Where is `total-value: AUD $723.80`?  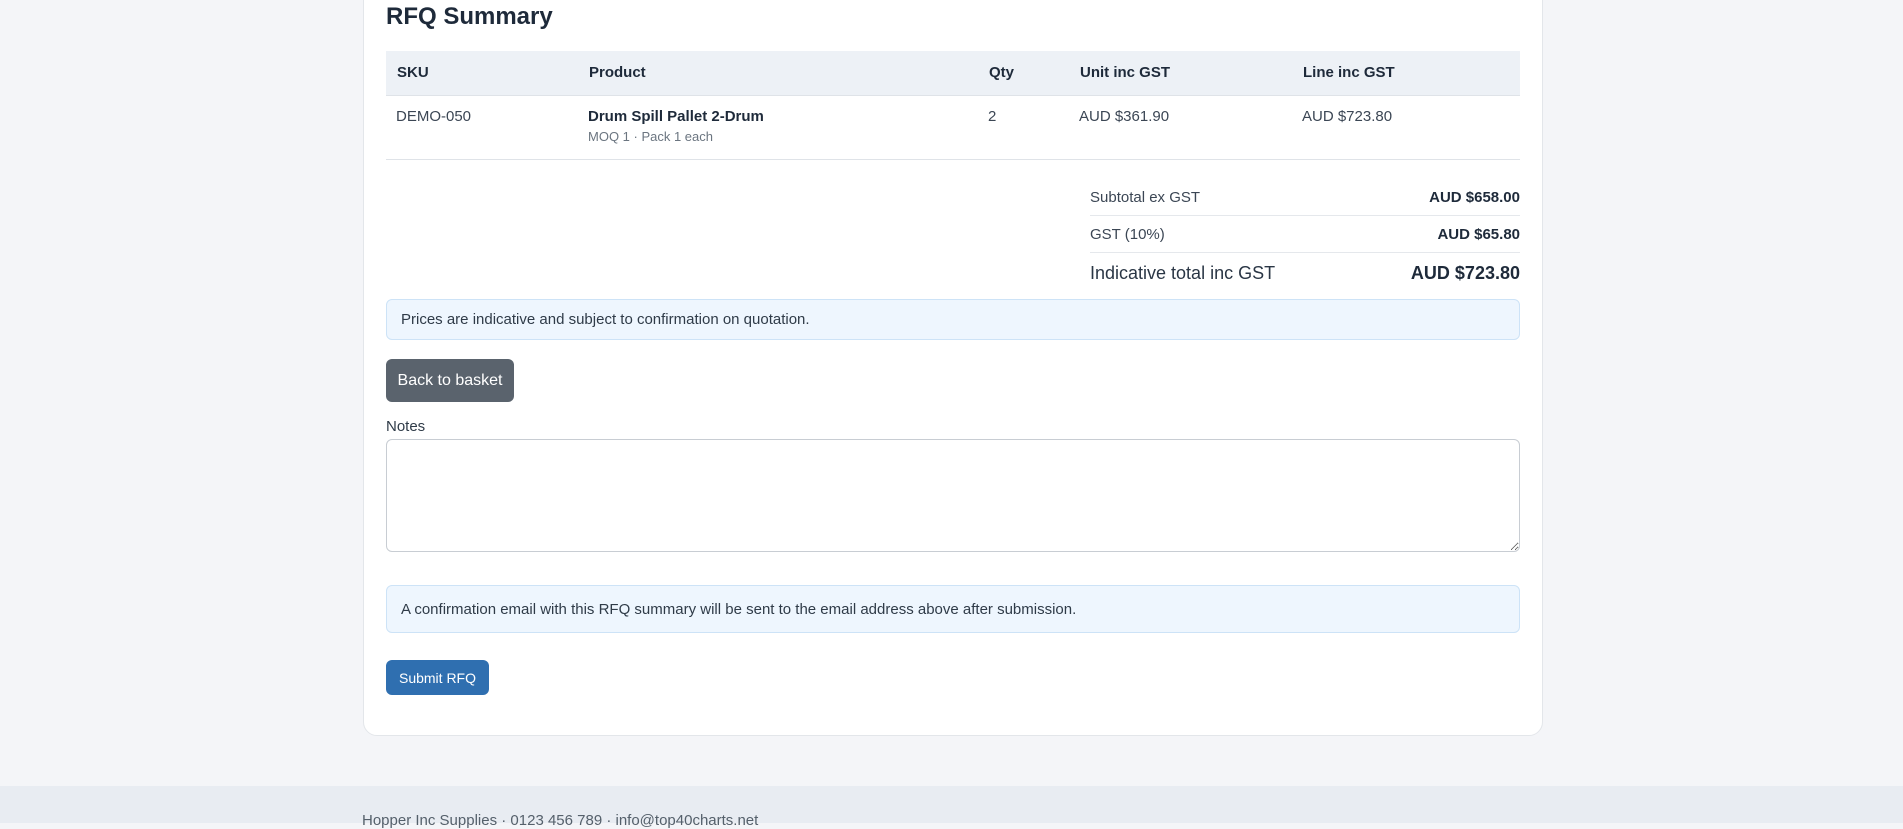
total-value: AUD $723.80 is located at coordinates (1465, 272).